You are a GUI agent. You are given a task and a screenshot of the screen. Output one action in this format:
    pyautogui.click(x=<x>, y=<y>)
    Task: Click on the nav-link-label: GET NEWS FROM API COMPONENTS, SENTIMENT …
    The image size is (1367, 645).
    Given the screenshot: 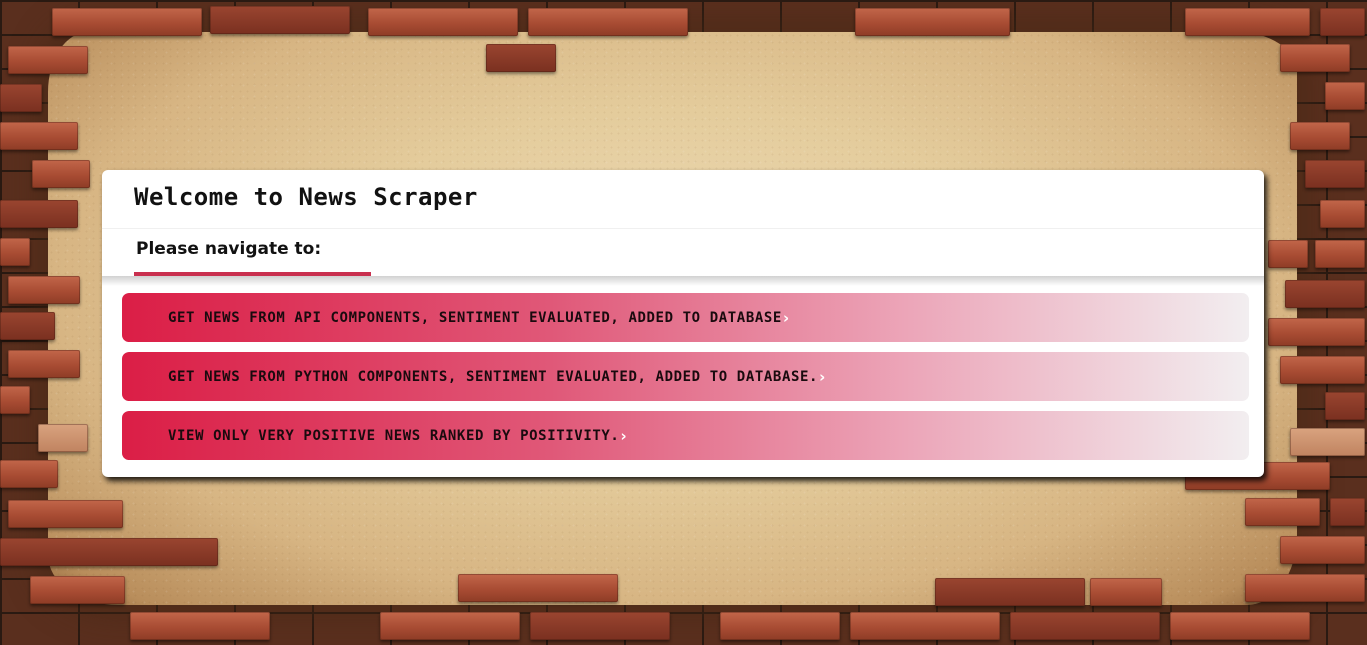 What is the action you would take?
    pyautogui.click(x=475, y=317)
    